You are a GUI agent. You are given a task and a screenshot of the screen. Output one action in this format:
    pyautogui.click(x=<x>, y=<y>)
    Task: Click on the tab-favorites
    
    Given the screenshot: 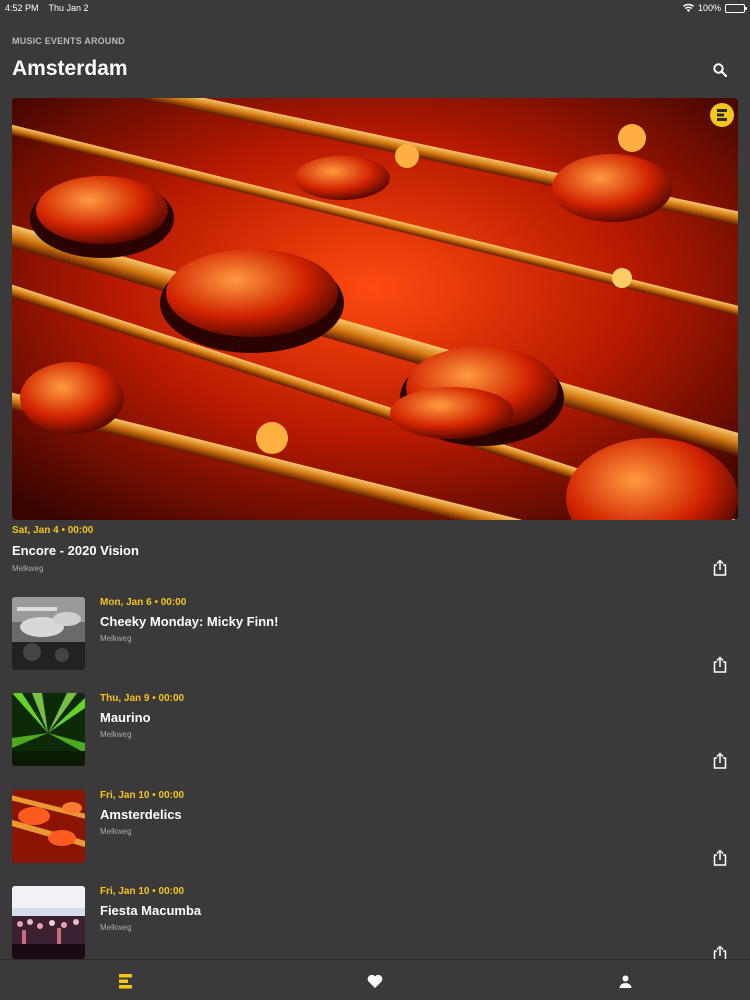 What is the action you would take?
    pyautogui.click(x=375, y=981)
    